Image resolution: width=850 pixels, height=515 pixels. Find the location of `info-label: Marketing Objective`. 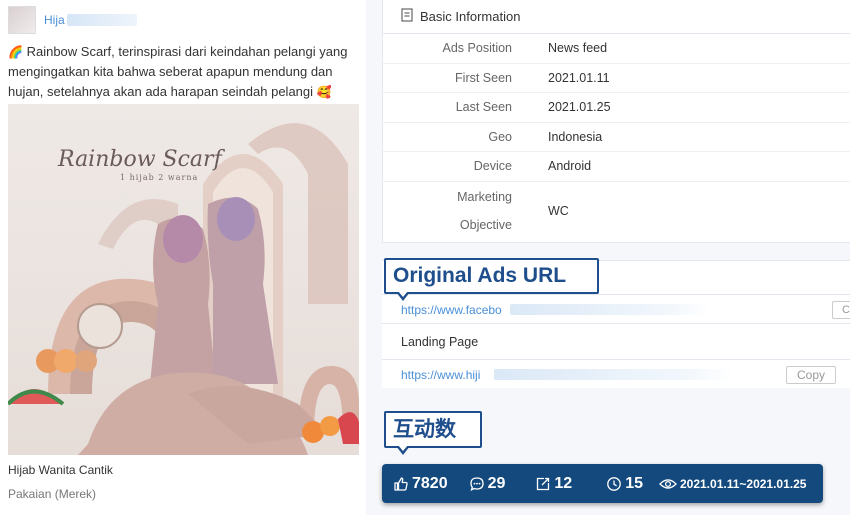

info-label: Marketing Objective is located at coordinates (447, 211).